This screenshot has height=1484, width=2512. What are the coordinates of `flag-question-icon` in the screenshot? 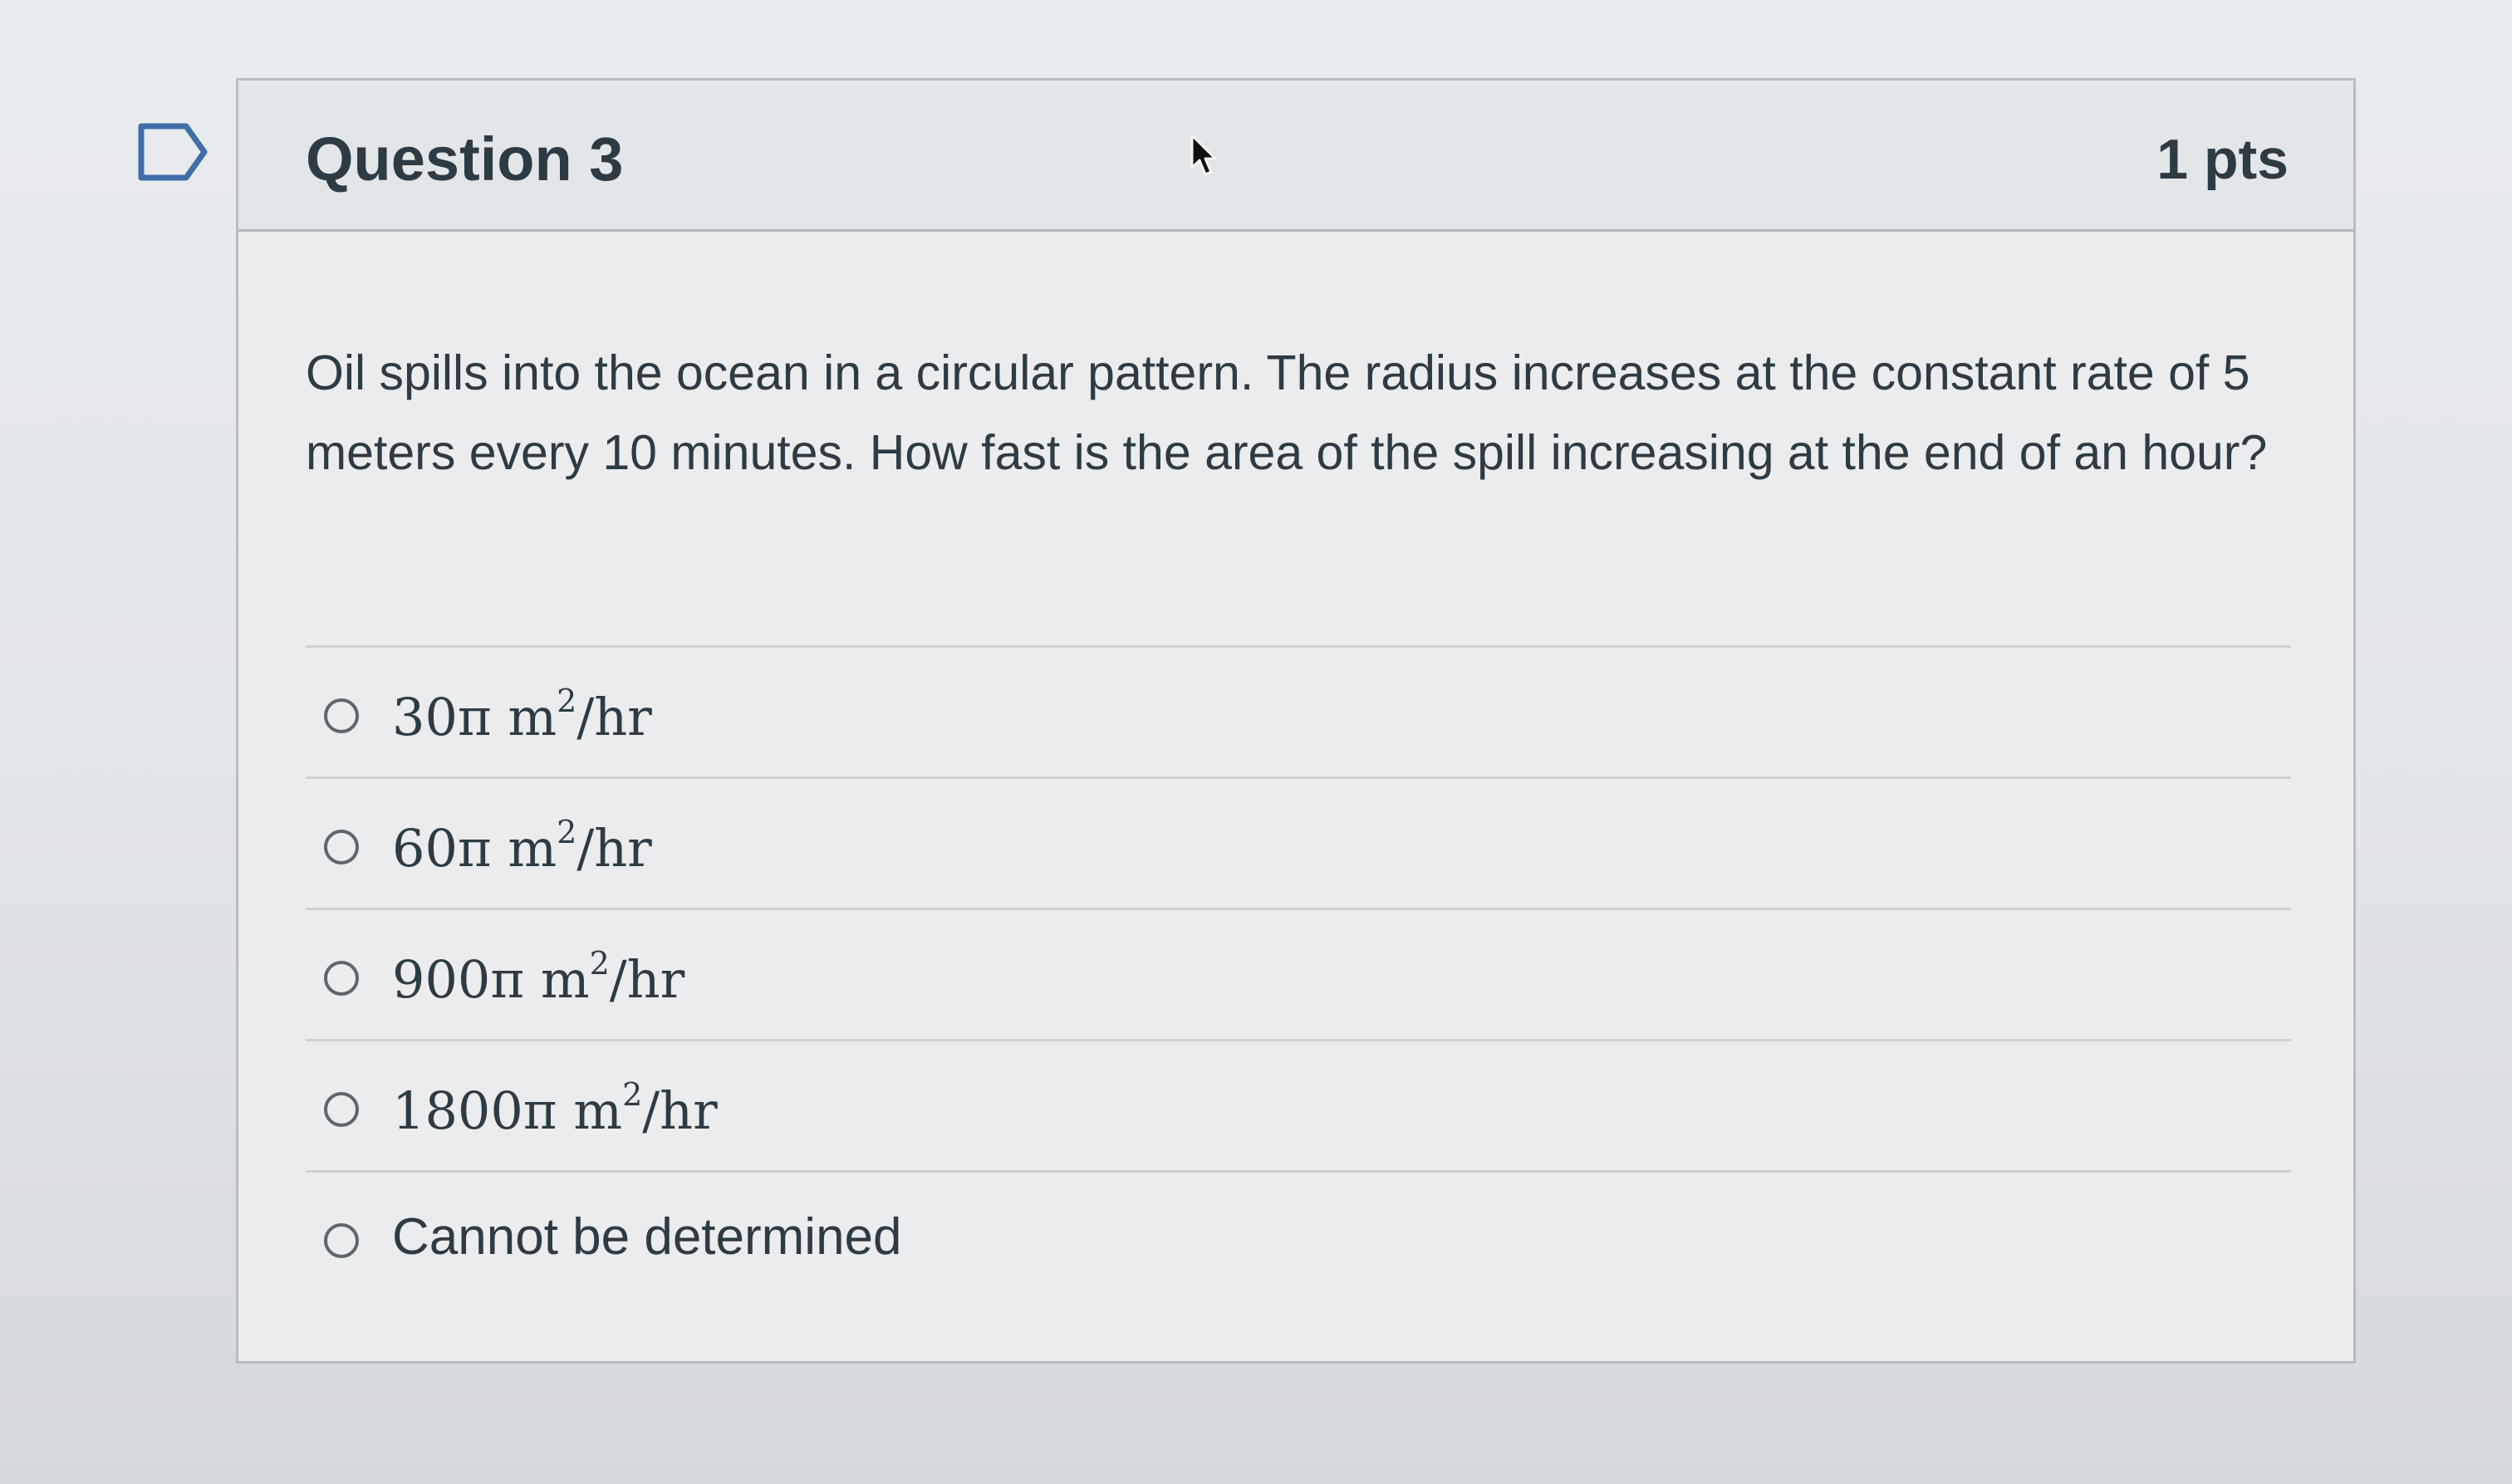 It's located at (173, 152).